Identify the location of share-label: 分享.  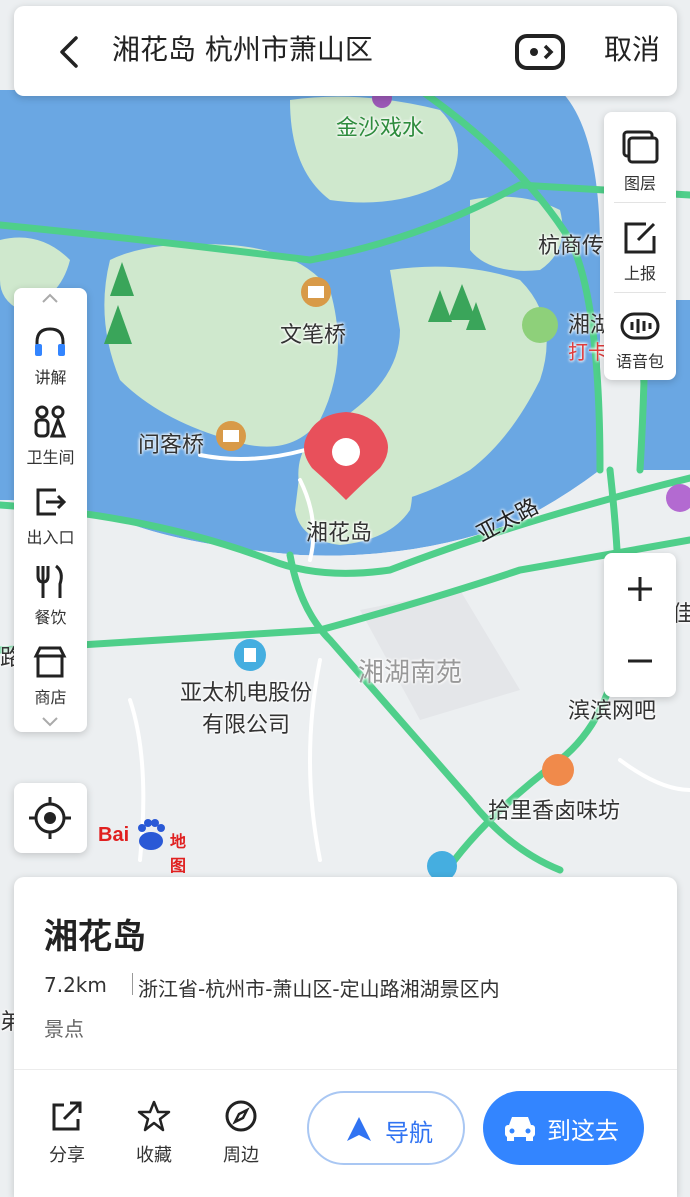
(67, 1155).